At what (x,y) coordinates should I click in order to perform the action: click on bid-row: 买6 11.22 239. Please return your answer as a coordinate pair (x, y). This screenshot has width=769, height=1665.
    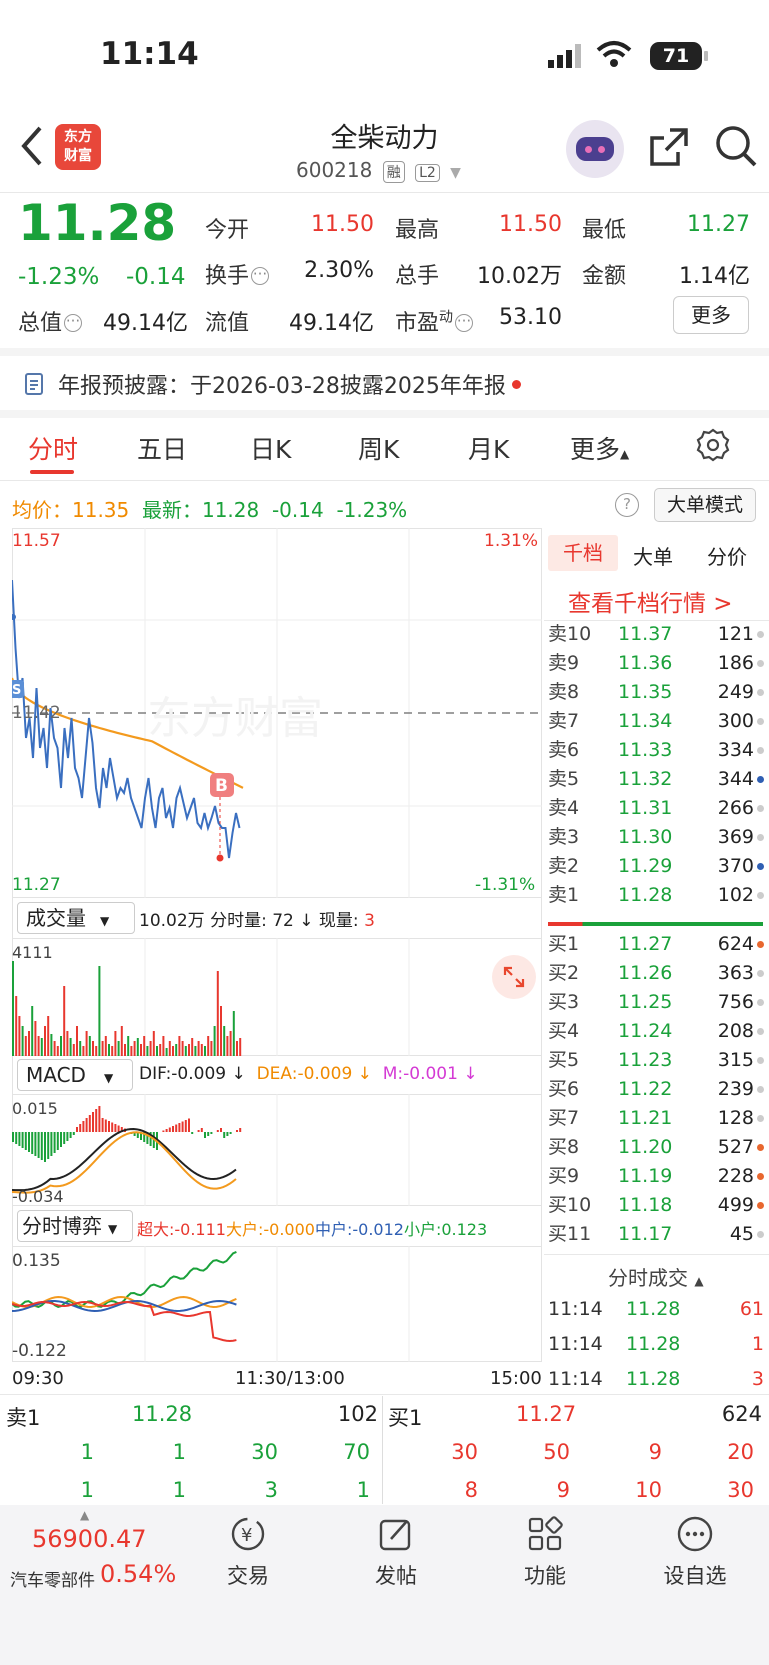
    Looking at the image, I should click on (656, 1089).